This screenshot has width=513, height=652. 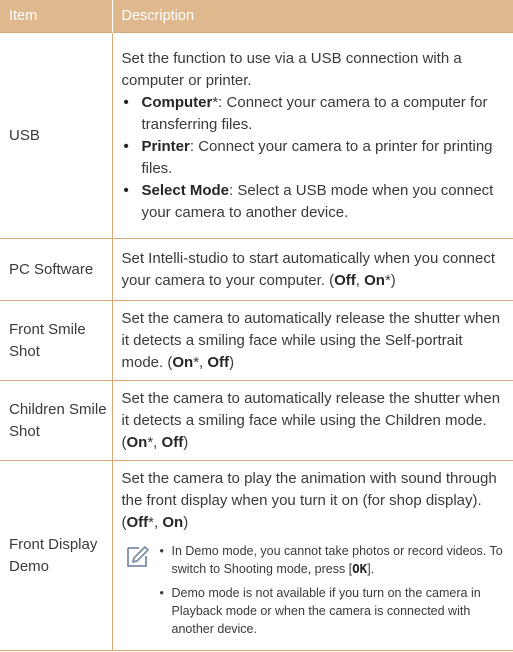 I want to click on item-front-smile-shot: Front Smile Shot, so click(x=56, y=340).